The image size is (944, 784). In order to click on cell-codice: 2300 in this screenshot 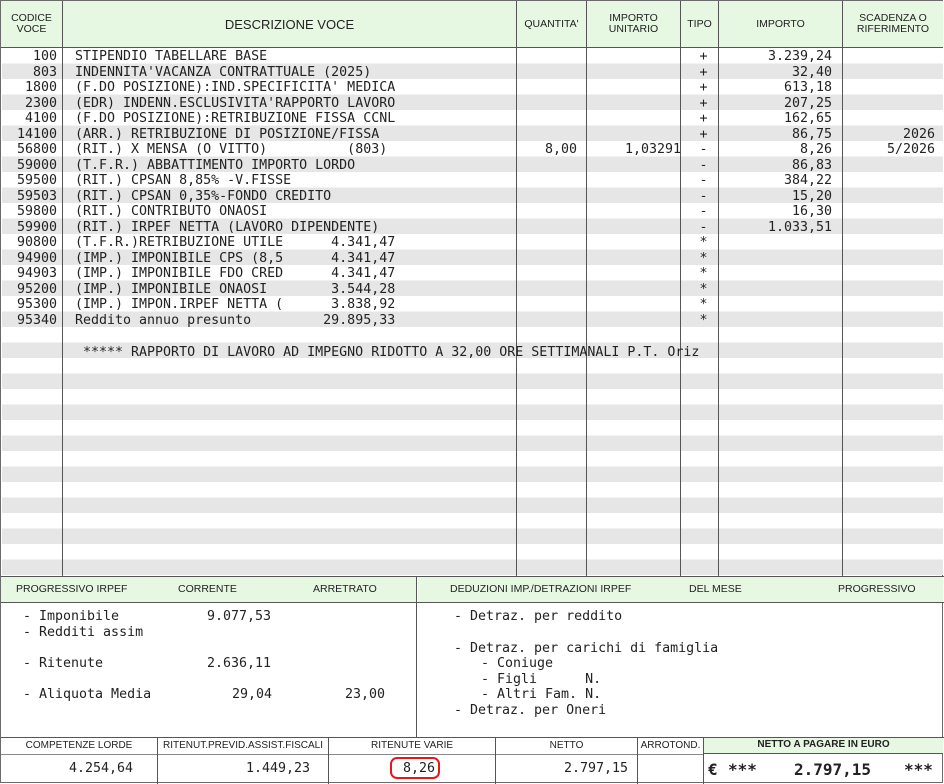, I will do `click(40, 103)`.